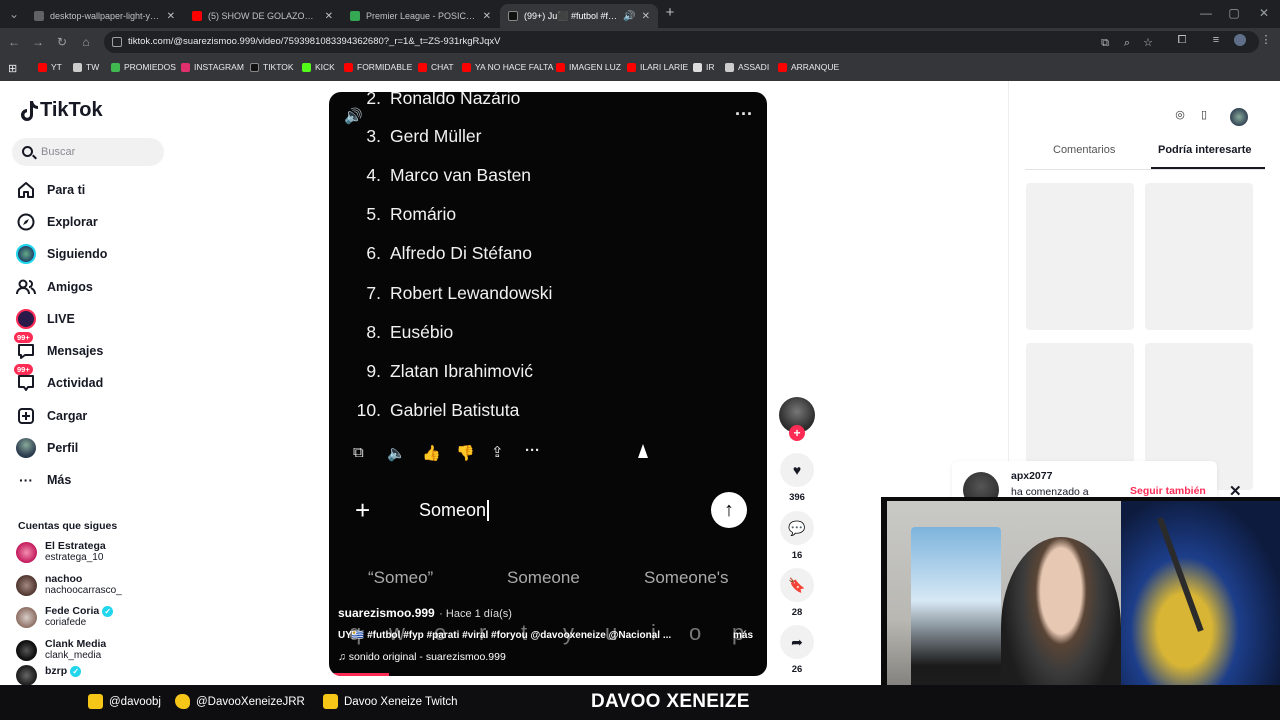 The height and width of the screenshot is (720, 1280). I want to click on bookmark-instagram: INSTAGRAM, so click(212, 67).